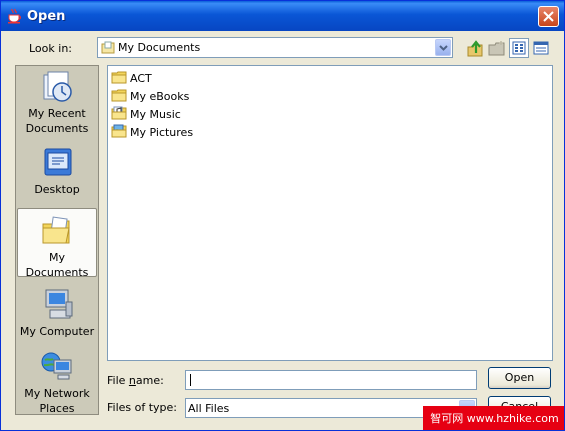 This screenshot has width=565, height=431. What do you see at coordinates (135, 380) in the screenshot?
I see `file-name-label: File name:` at bounding box center [135, 380].